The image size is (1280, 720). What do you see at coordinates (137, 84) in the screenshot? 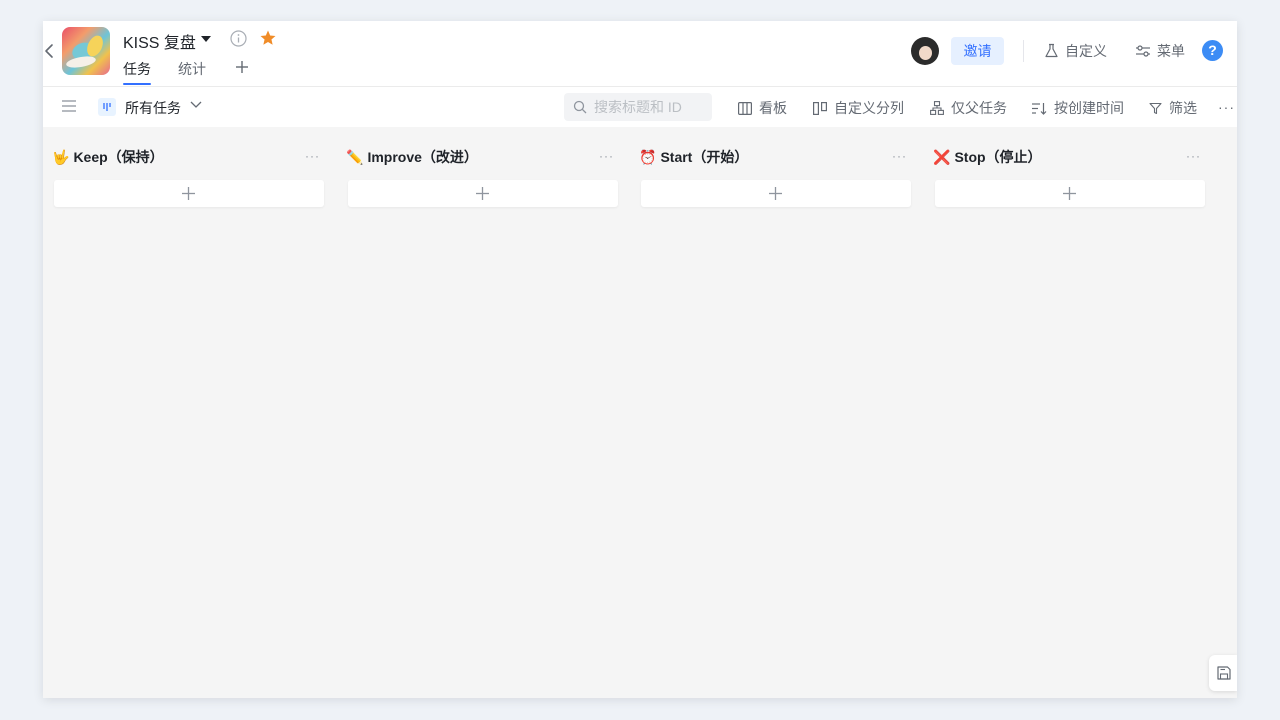
I see `active-tab-indicator` at bounding box center [137, 84].